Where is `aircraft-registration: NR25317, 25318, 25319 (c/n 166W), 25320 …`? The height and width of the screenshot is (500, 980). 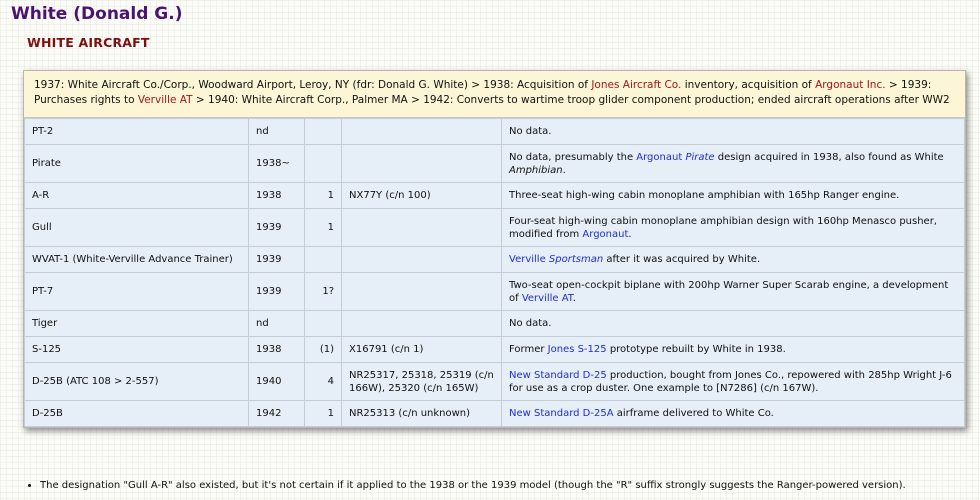
aircraft-registration: NR25317, 25318, 25319 (c/n 166W), 25320 … is located at coordinates (421, 381).